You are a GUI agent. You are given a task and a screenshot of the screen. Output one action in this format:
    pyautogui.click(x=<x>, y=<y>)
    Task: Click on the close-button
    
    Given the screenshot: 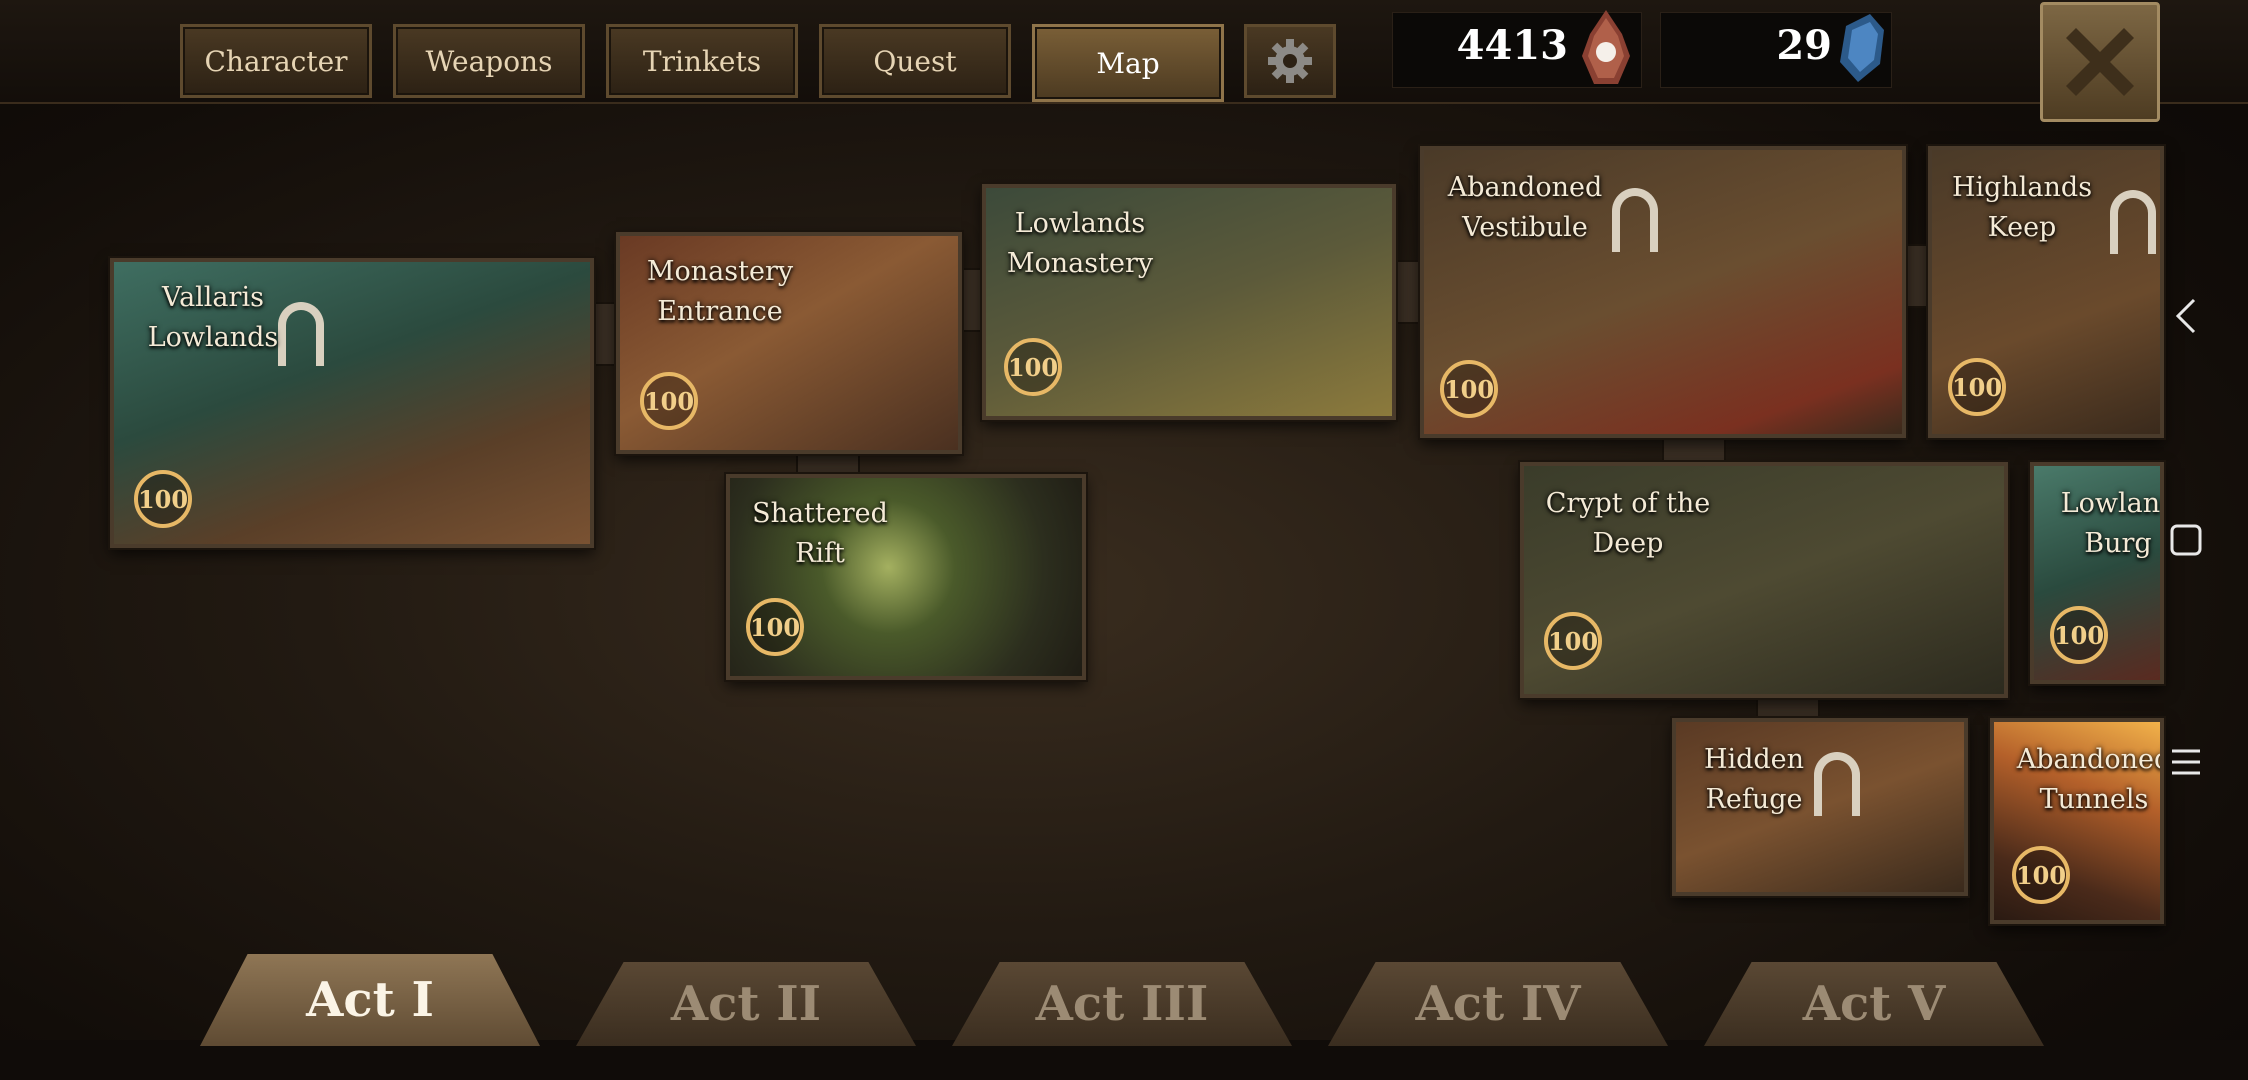 What is the action you would take?
    pyautogui.click(x=2100, y=62)
    